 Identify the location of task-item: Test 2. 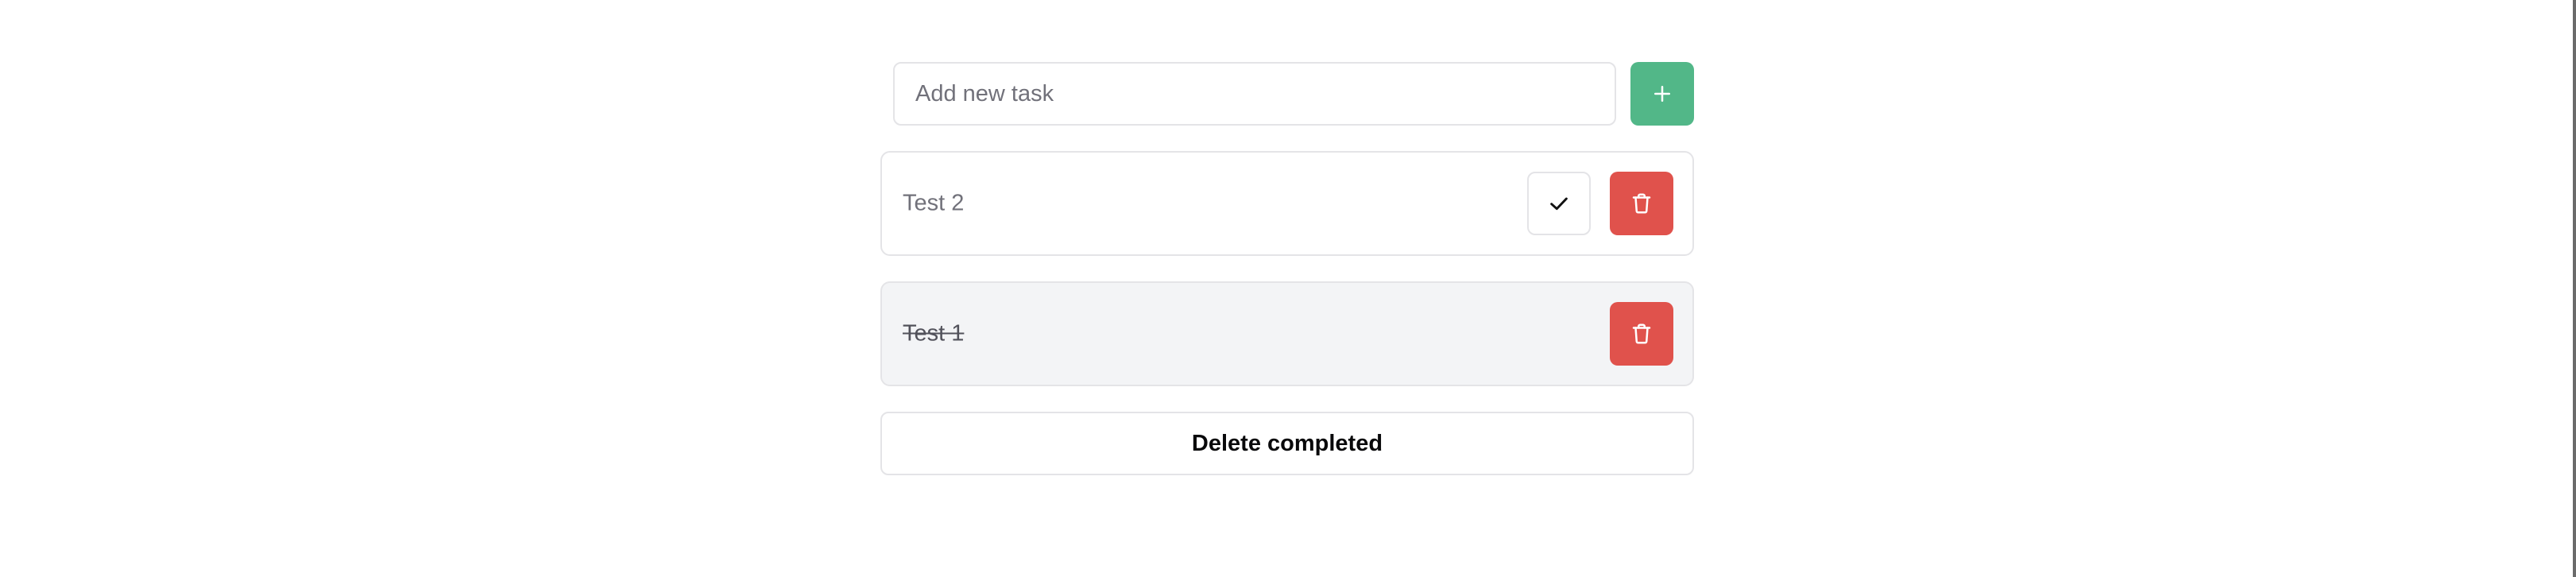
(1287, 203).